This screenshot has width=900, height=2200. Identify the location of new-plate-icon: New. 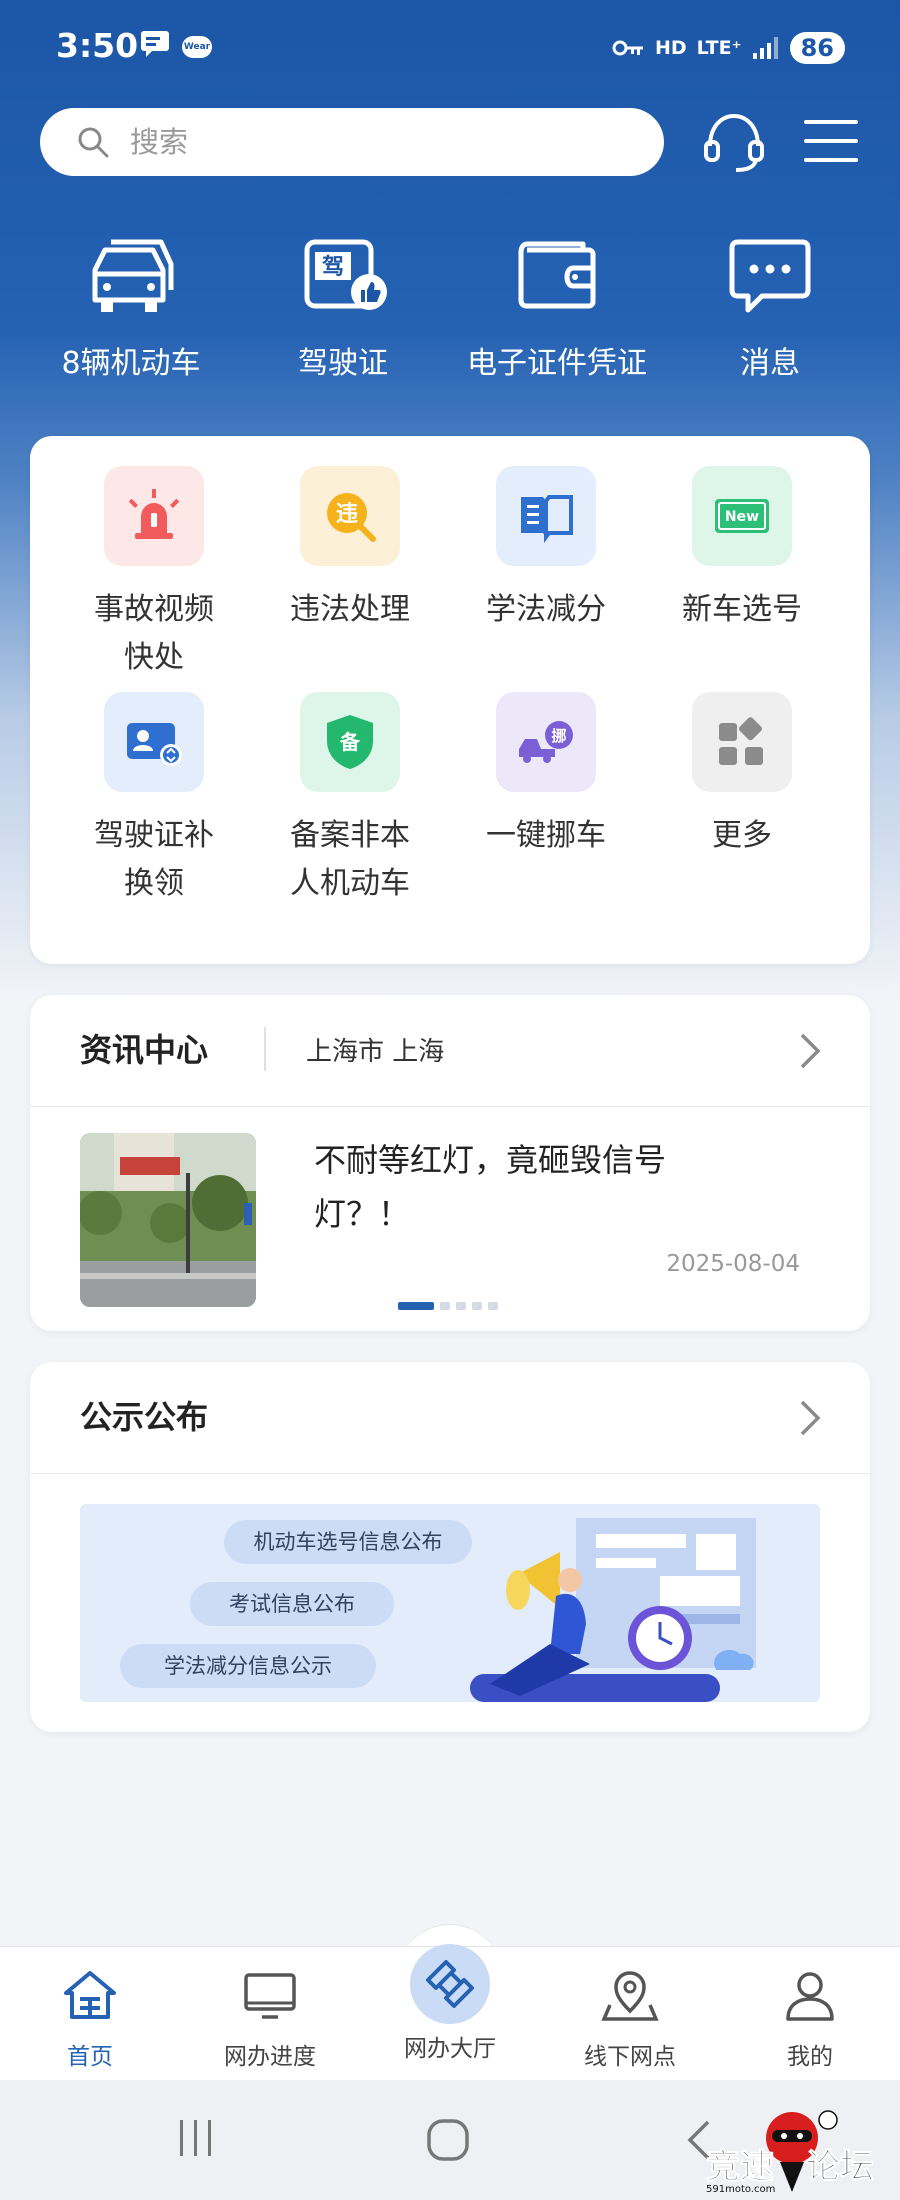
(742, 516).